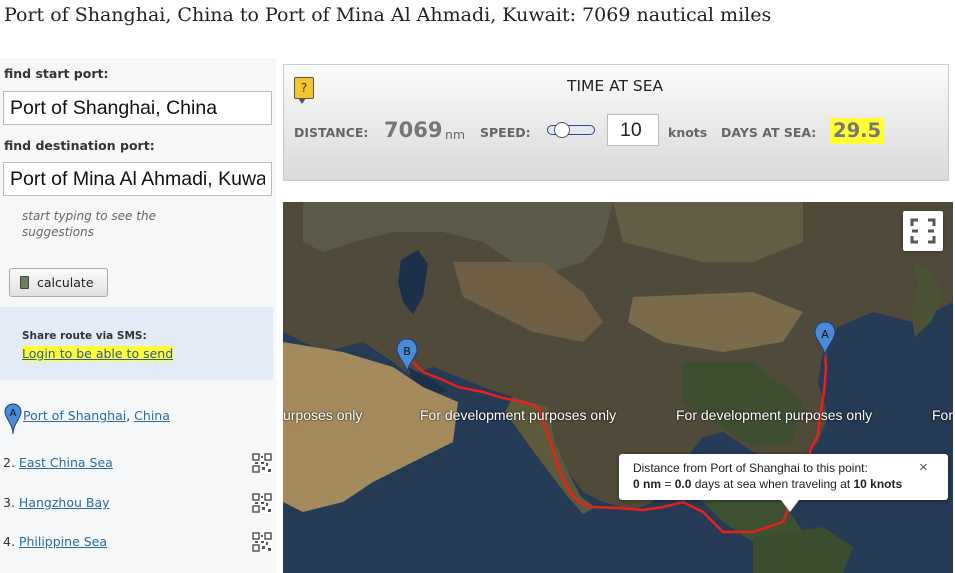 Image resolution: width=955 pixels, height=573 pixels. I want to click on speed-slider-handle, so click(562, 130).